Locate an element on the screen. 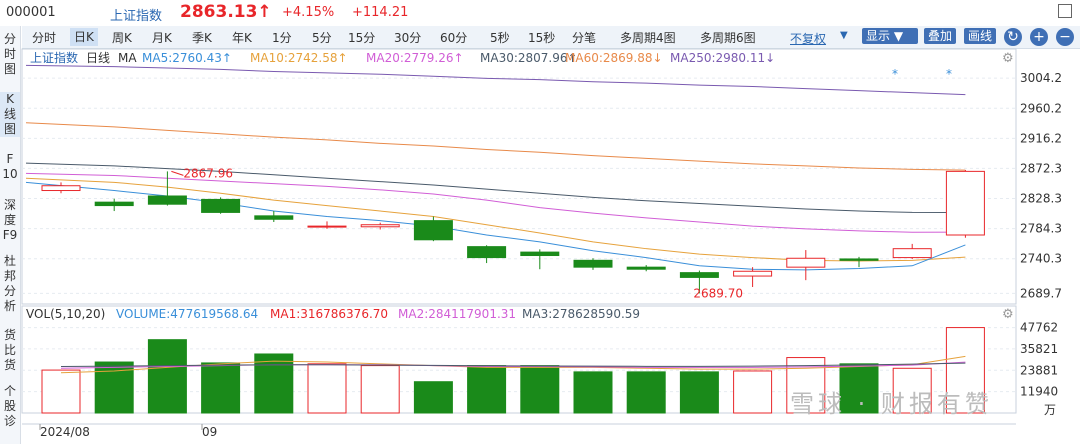 This screenshot has width=1080, height=444. legend-ma20: MA20:2779.26↑ is located at coordinates (415, 58).